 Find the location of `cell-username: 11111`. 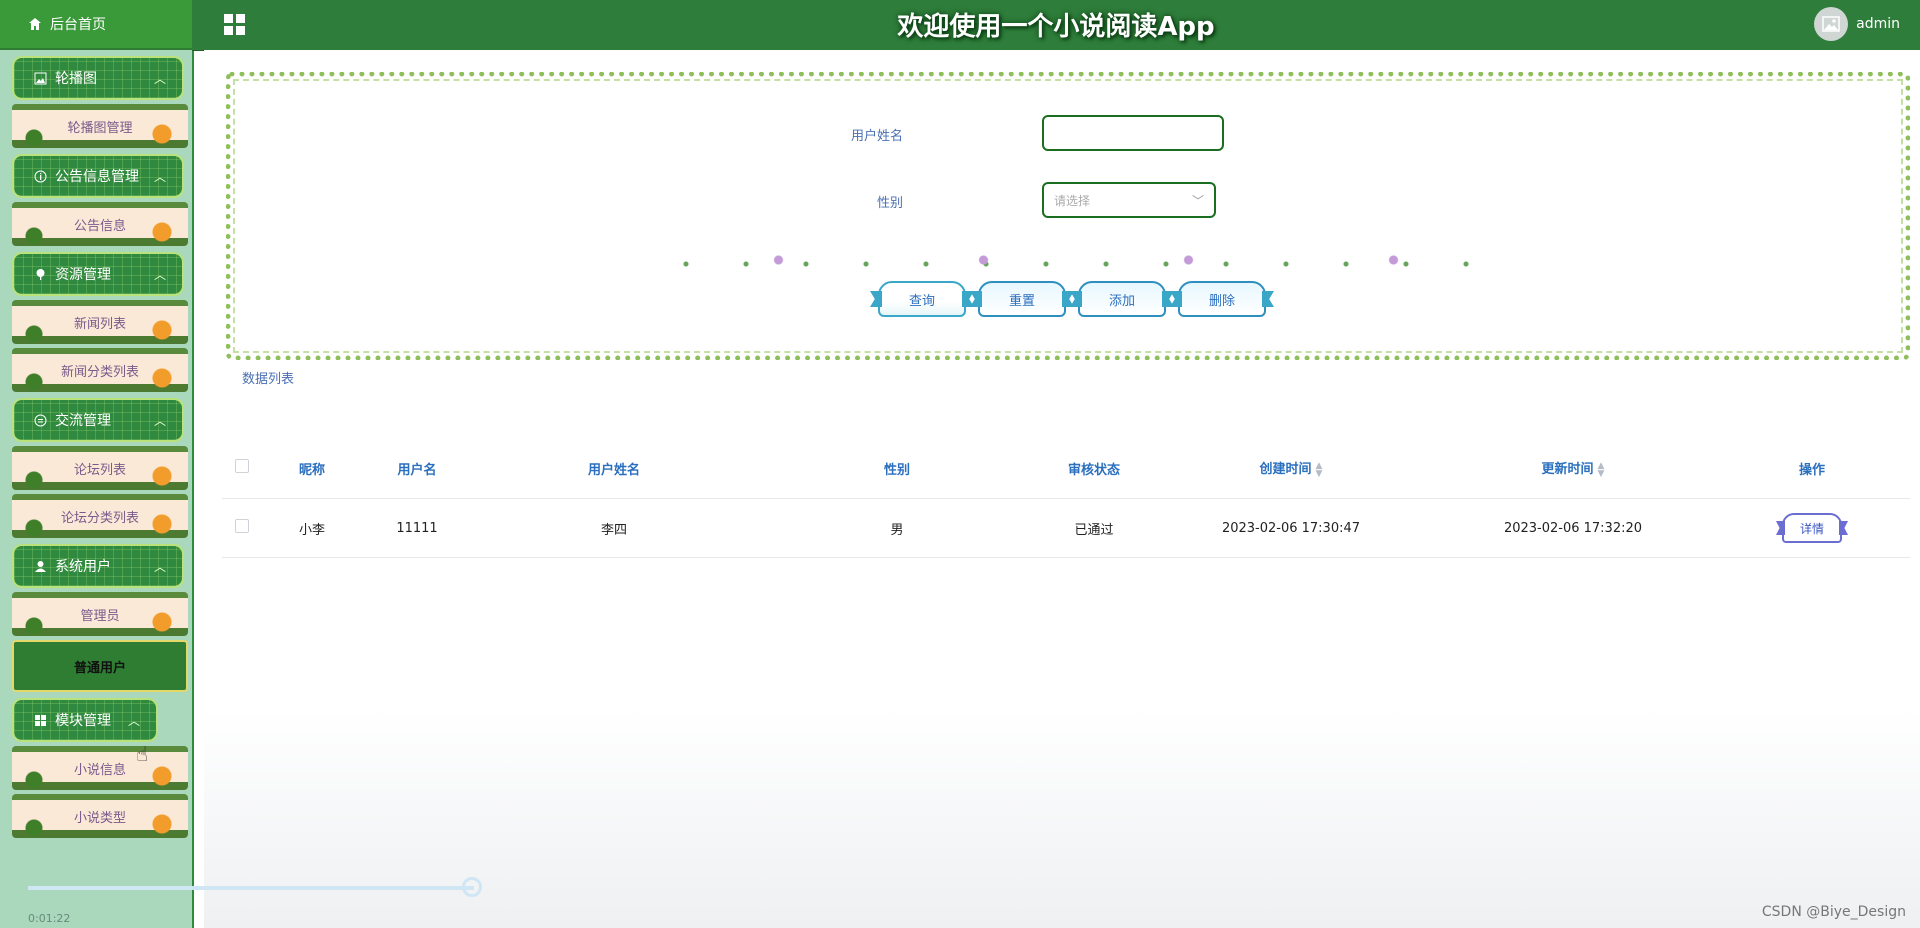

cell-username: 11111 is located at coordinates (417, 528).